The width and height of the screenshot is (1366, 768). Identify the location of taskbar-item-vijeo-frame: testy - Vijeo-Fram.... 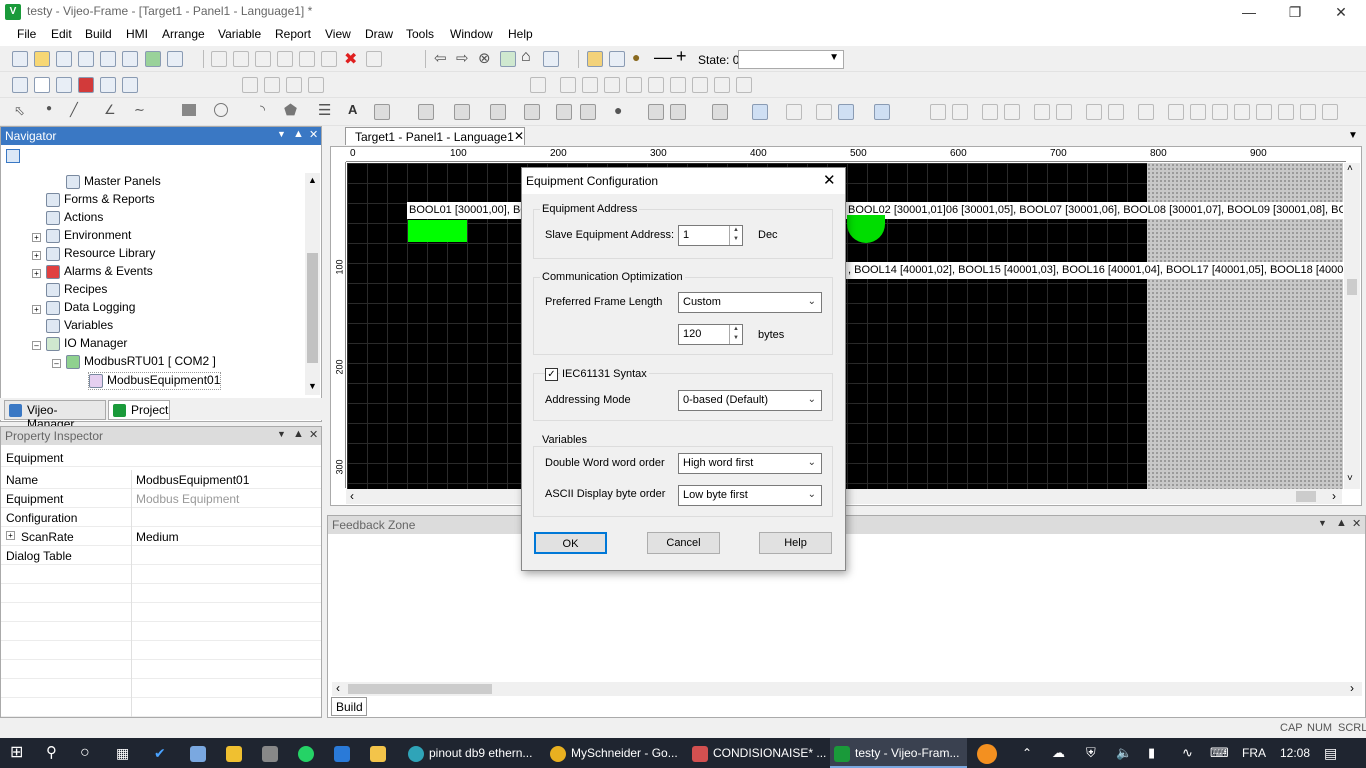
(898, 753).